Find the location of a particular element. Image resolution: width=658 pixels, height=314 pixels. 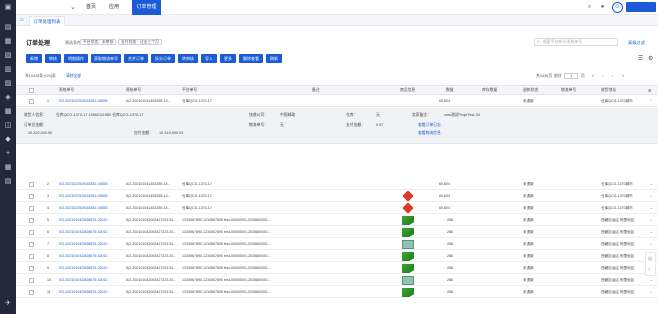

settings-icon: ◫ is located at coordinates (8, 125).